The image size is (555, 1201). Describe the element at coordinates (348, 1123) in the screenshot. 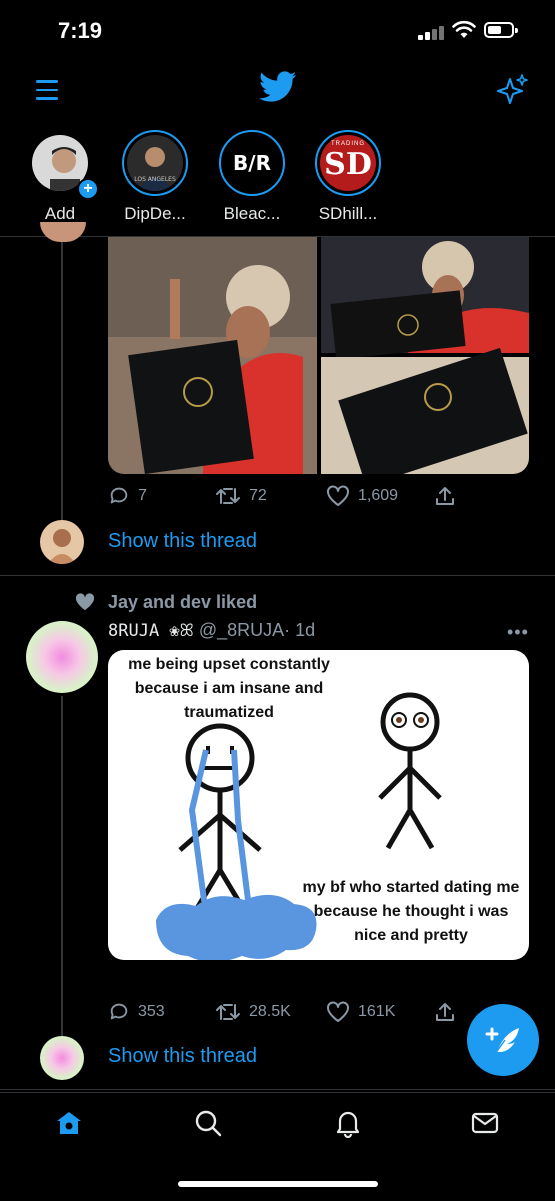

I see `bell-icon` at that location.